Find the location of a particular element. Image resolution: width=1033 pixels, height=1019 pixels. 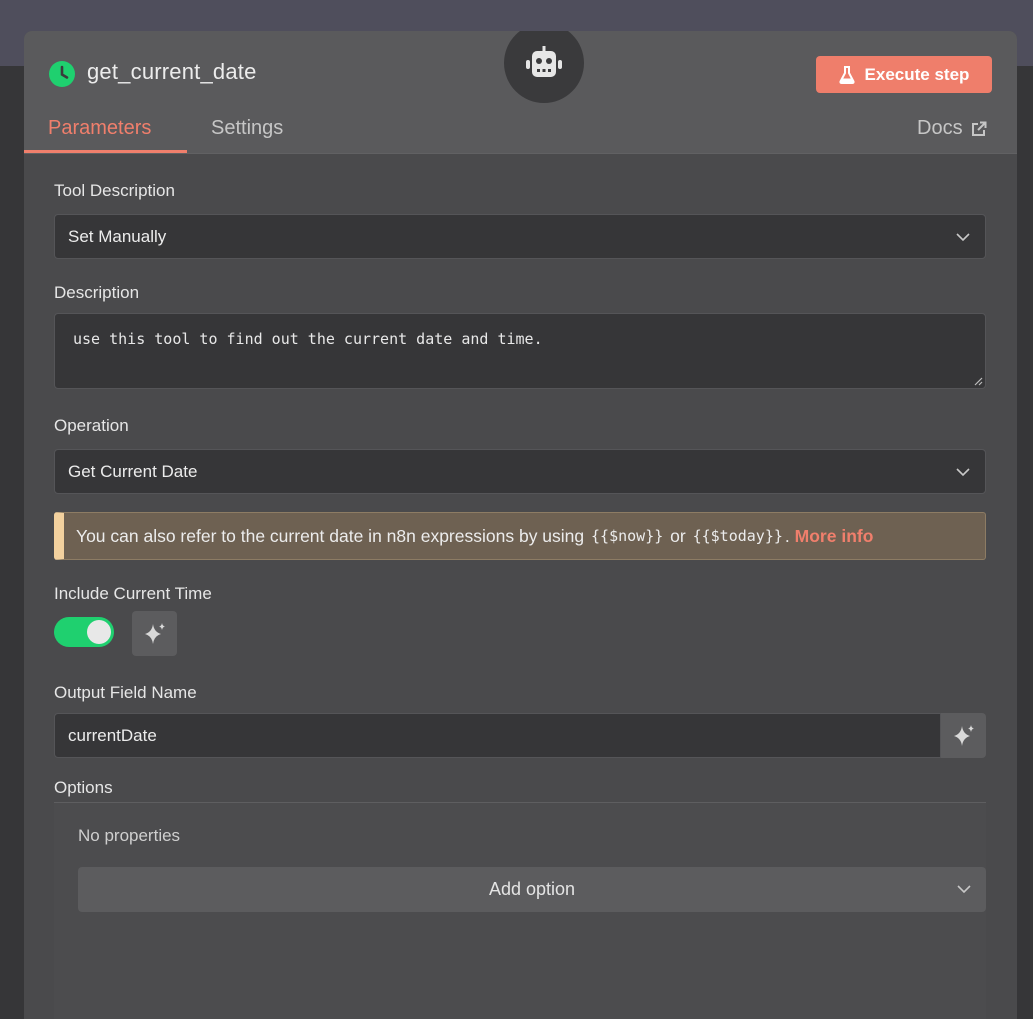

canvas-right-shade is located at coordinates (1025, 542).